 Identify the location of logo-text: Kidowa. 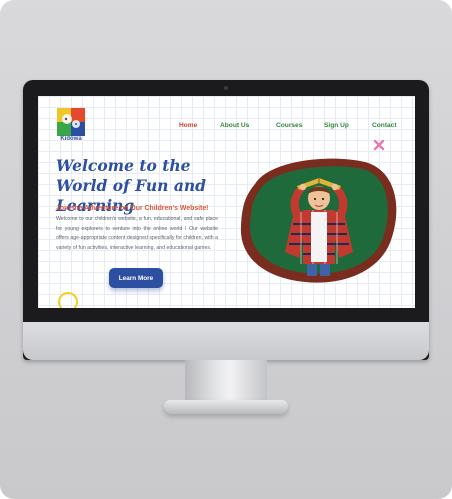
(71, 139).